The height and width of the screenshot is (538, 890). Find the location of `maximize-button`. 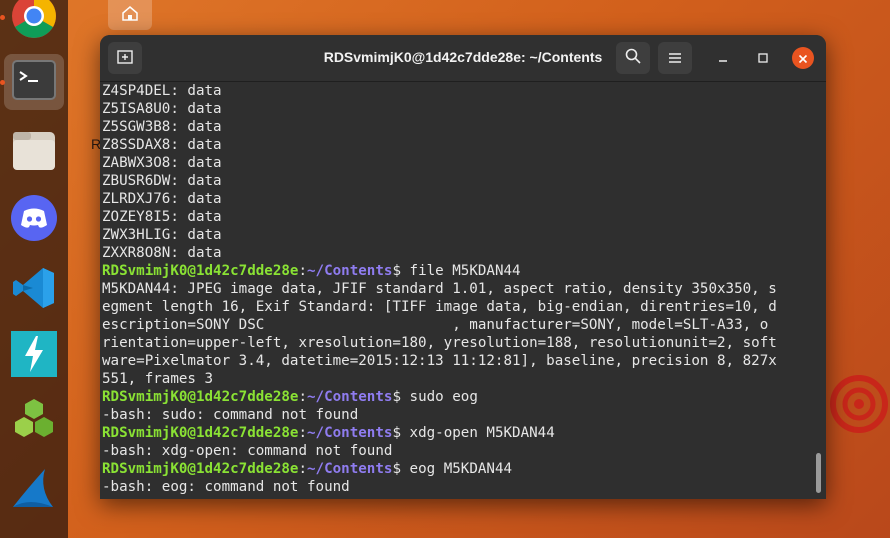

maximize-button is located at coordinates (763, 58).